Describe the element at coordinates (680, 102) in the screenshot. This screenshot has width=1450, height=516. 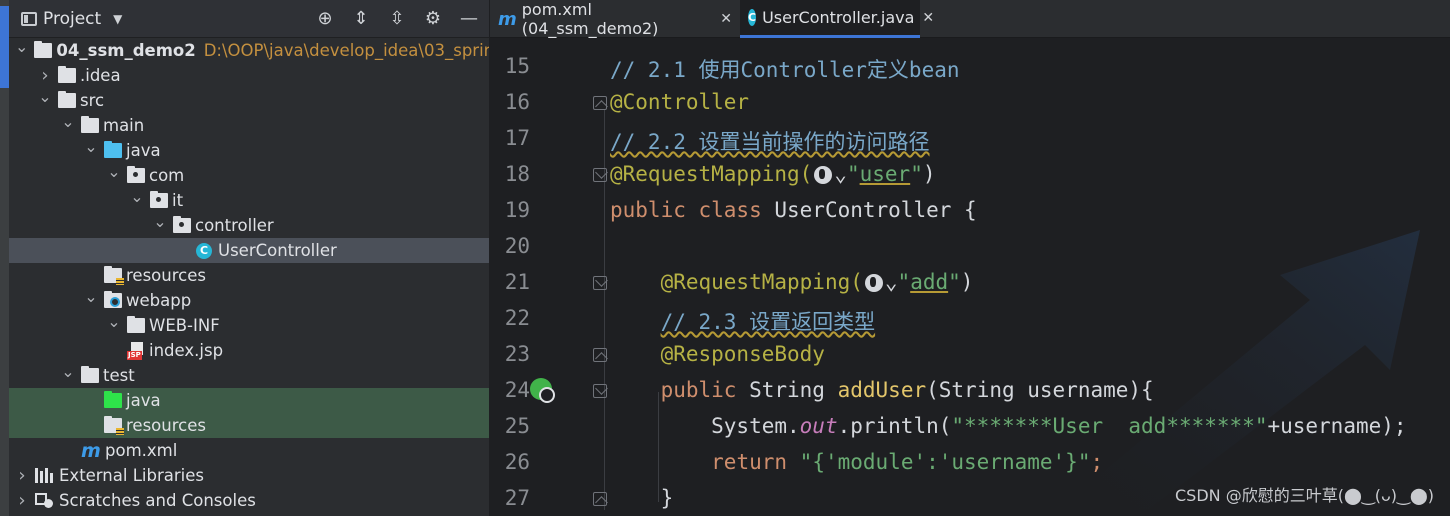
I see `code-token: @Controller` at that location.